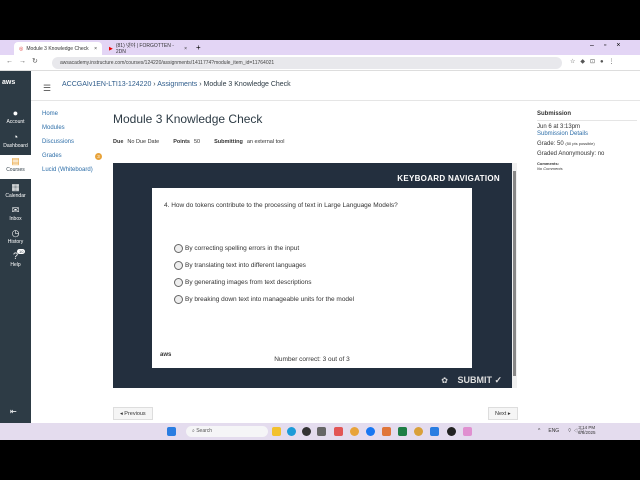  I want to click on calendar-icon: ▦, so click(15, 187).